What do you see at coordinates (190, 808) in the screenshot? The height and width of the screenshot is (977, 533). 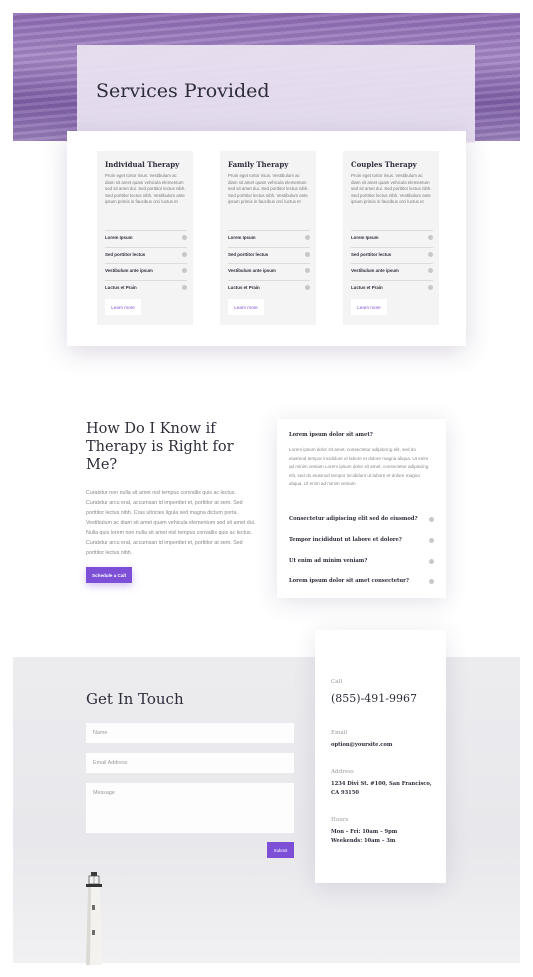 I see `message-field` at bounding box center [190, 808].